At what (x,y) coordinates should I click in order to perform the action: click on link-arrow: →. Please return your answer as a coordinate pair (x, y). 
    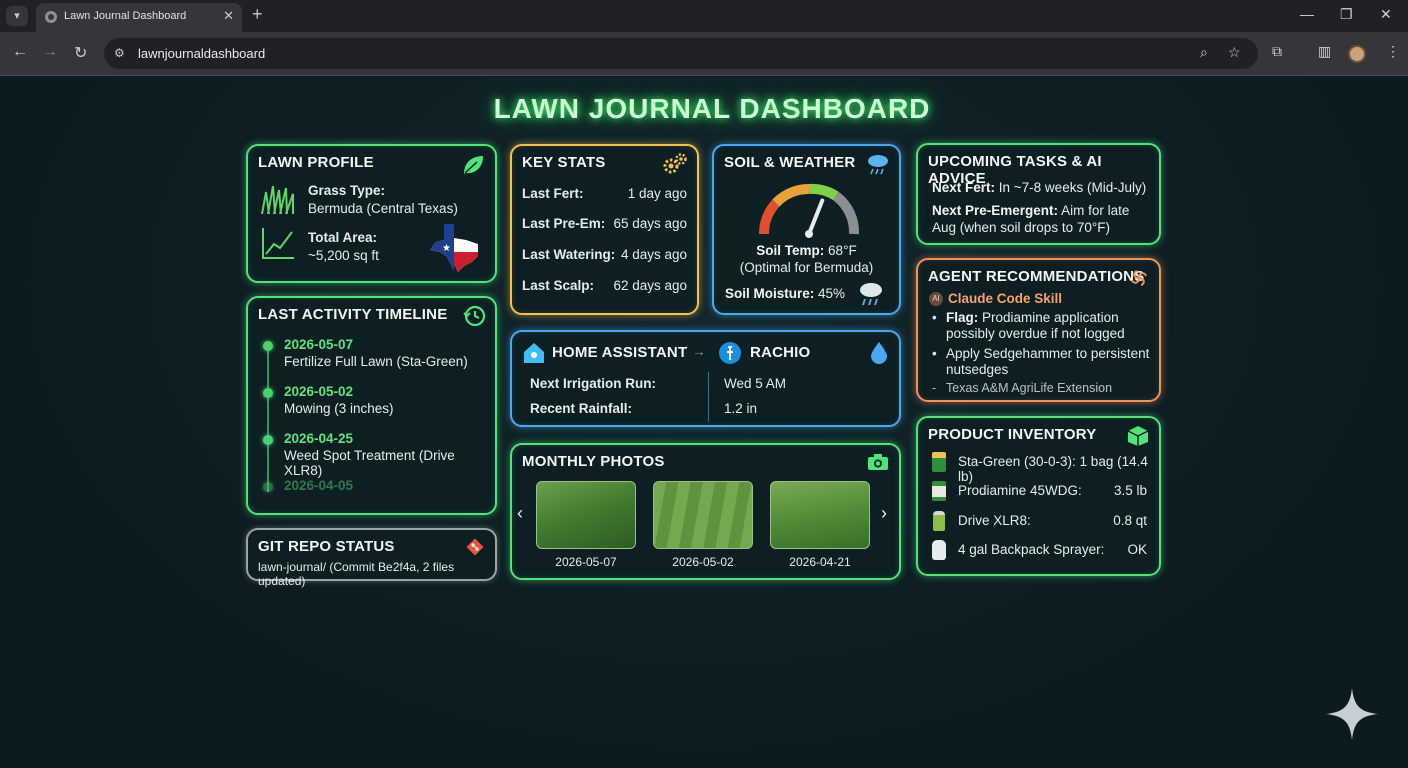
    Looking at the image, I should click on (699, 351).